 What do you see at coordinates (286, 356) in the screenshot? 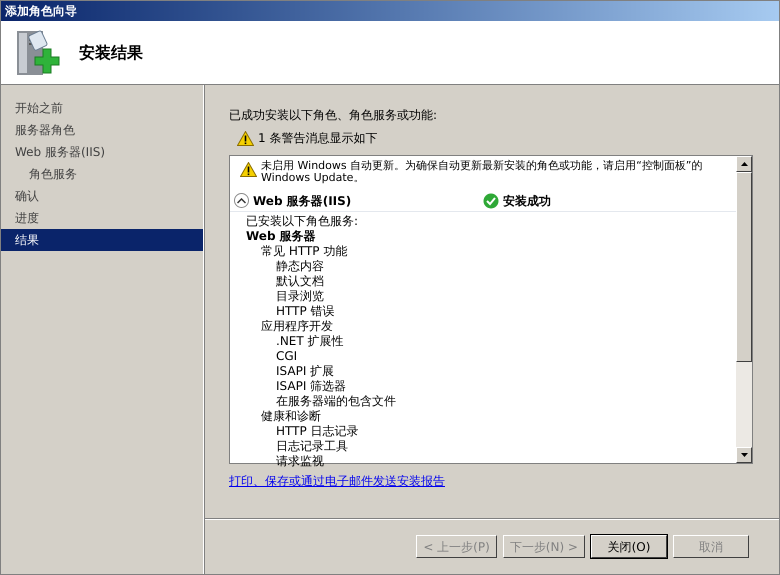
I see `role-service-item: CGI` at bounding box center [286, 356].